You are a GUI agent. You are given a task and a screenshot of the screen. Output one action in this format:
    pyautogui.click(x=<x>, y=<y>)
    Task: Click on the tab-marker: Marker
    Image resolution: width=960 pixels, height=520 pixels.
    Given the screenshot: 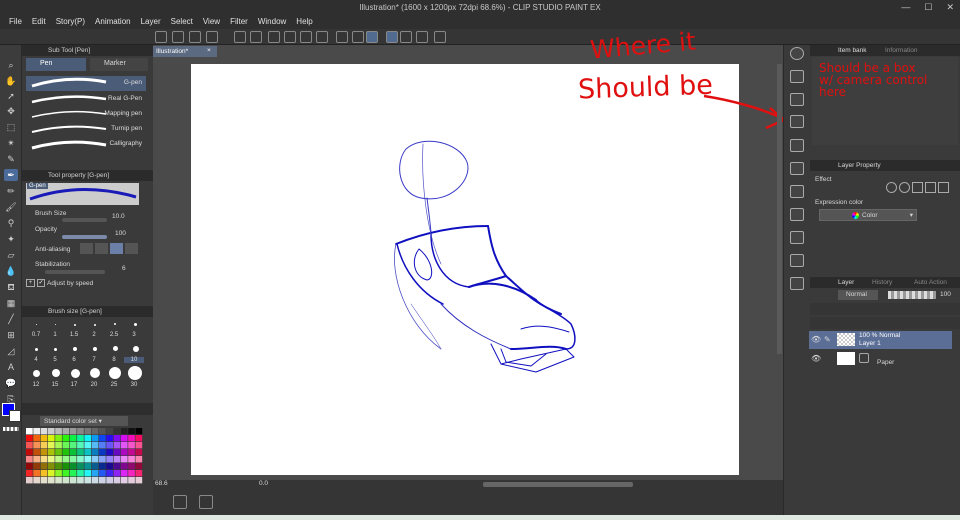 What is the action you would take?
    pyautogui.click(x=119, y=64)
    